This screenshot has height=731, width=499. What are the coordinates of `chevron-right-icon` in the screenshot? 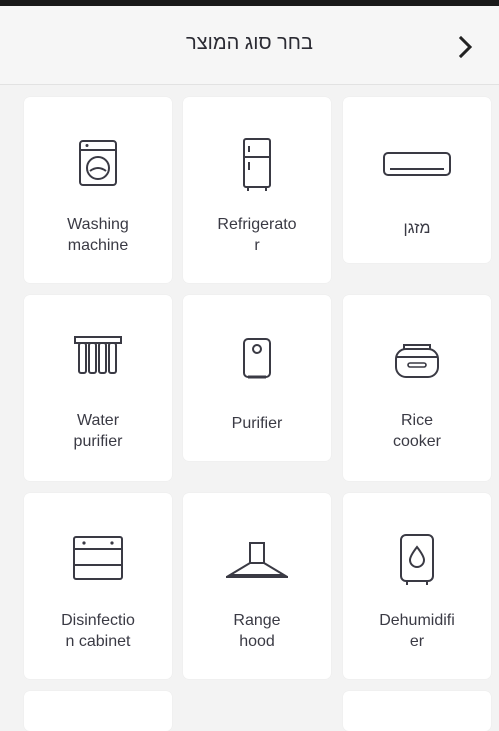 It's located at (465, 47).